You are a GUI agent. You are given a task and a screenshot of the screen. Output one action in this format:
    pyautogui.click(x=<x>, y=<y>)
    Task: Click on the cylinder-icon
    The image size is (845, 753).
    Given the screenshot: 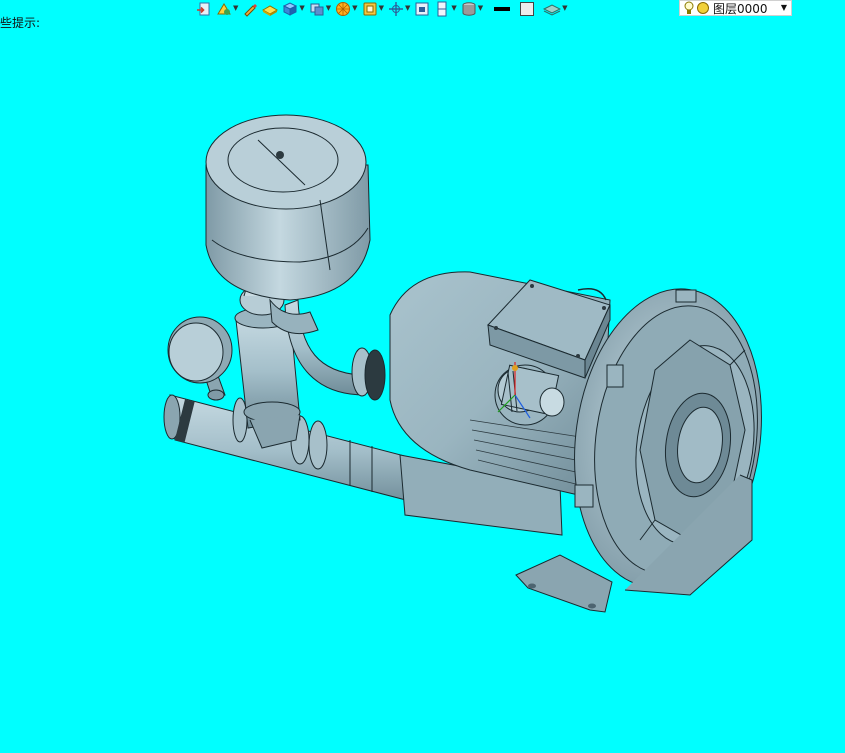 What is the action you would take?
    pyautogui.click(x=469, y=8)
    